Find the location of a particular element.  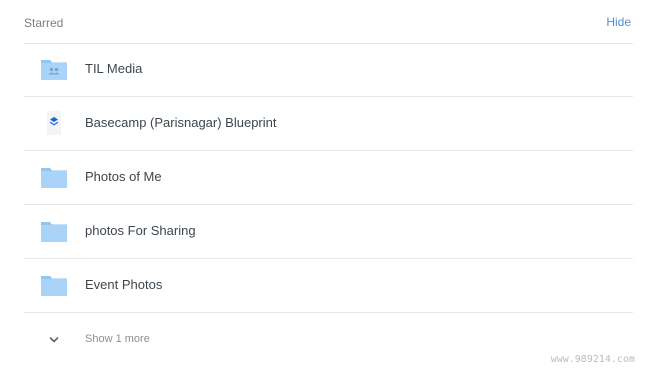

starred-header: Starred Hide is located at coordinates (328, 22).